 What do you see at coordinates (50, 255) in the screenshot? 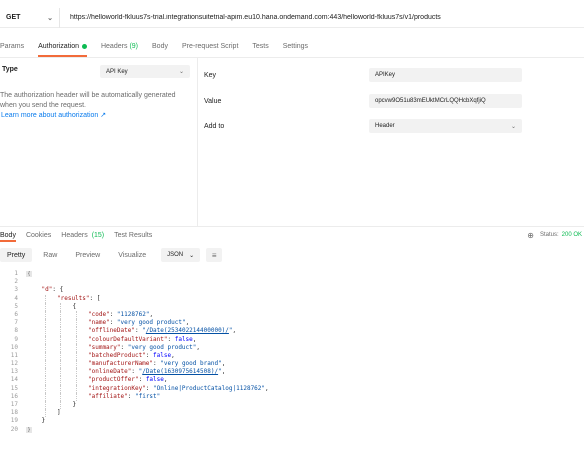
I see `raw-button: Raw` at bounding box center [50, 255].